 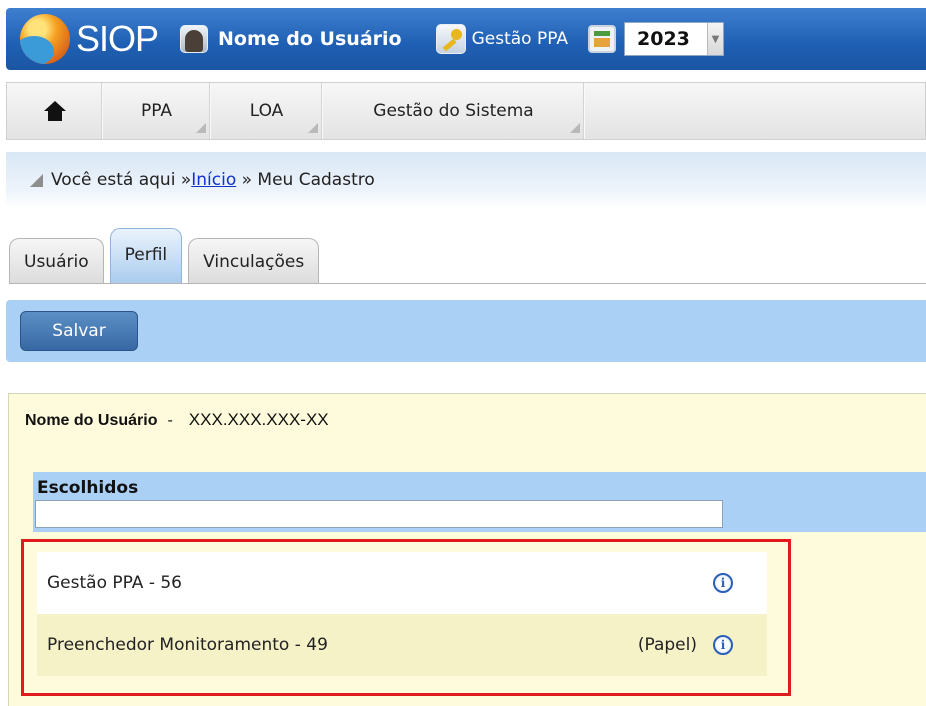 What do you see at coordinates (187, 645) in the screenshot?
I see `profile-entry-label: Preenchedor Monitoramento - 49` at bounding box center [187, 645].